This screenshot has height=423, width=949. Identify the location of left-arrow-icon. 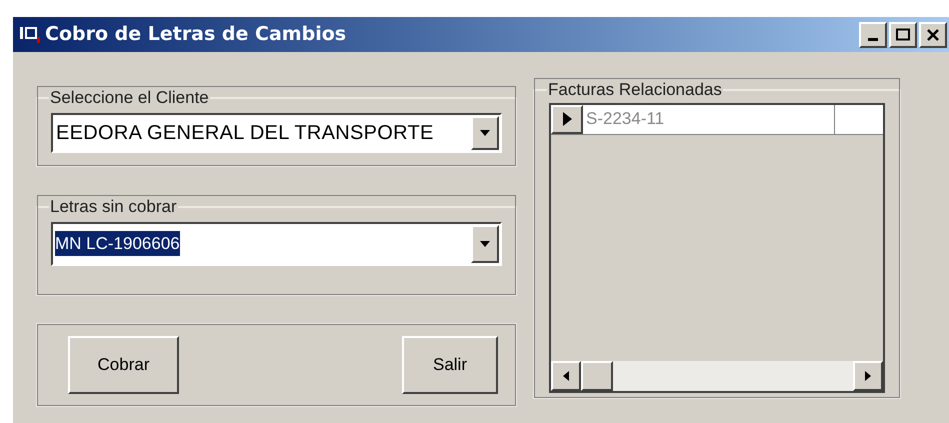
(566, 375).